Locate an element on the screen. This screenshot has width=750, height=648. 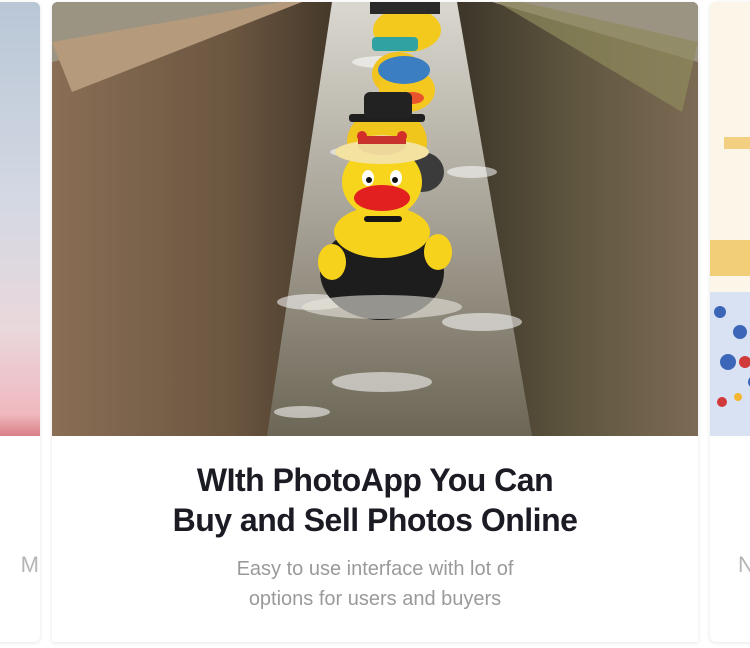
carousel-slide-next: N is located at coordinates (730, 322).